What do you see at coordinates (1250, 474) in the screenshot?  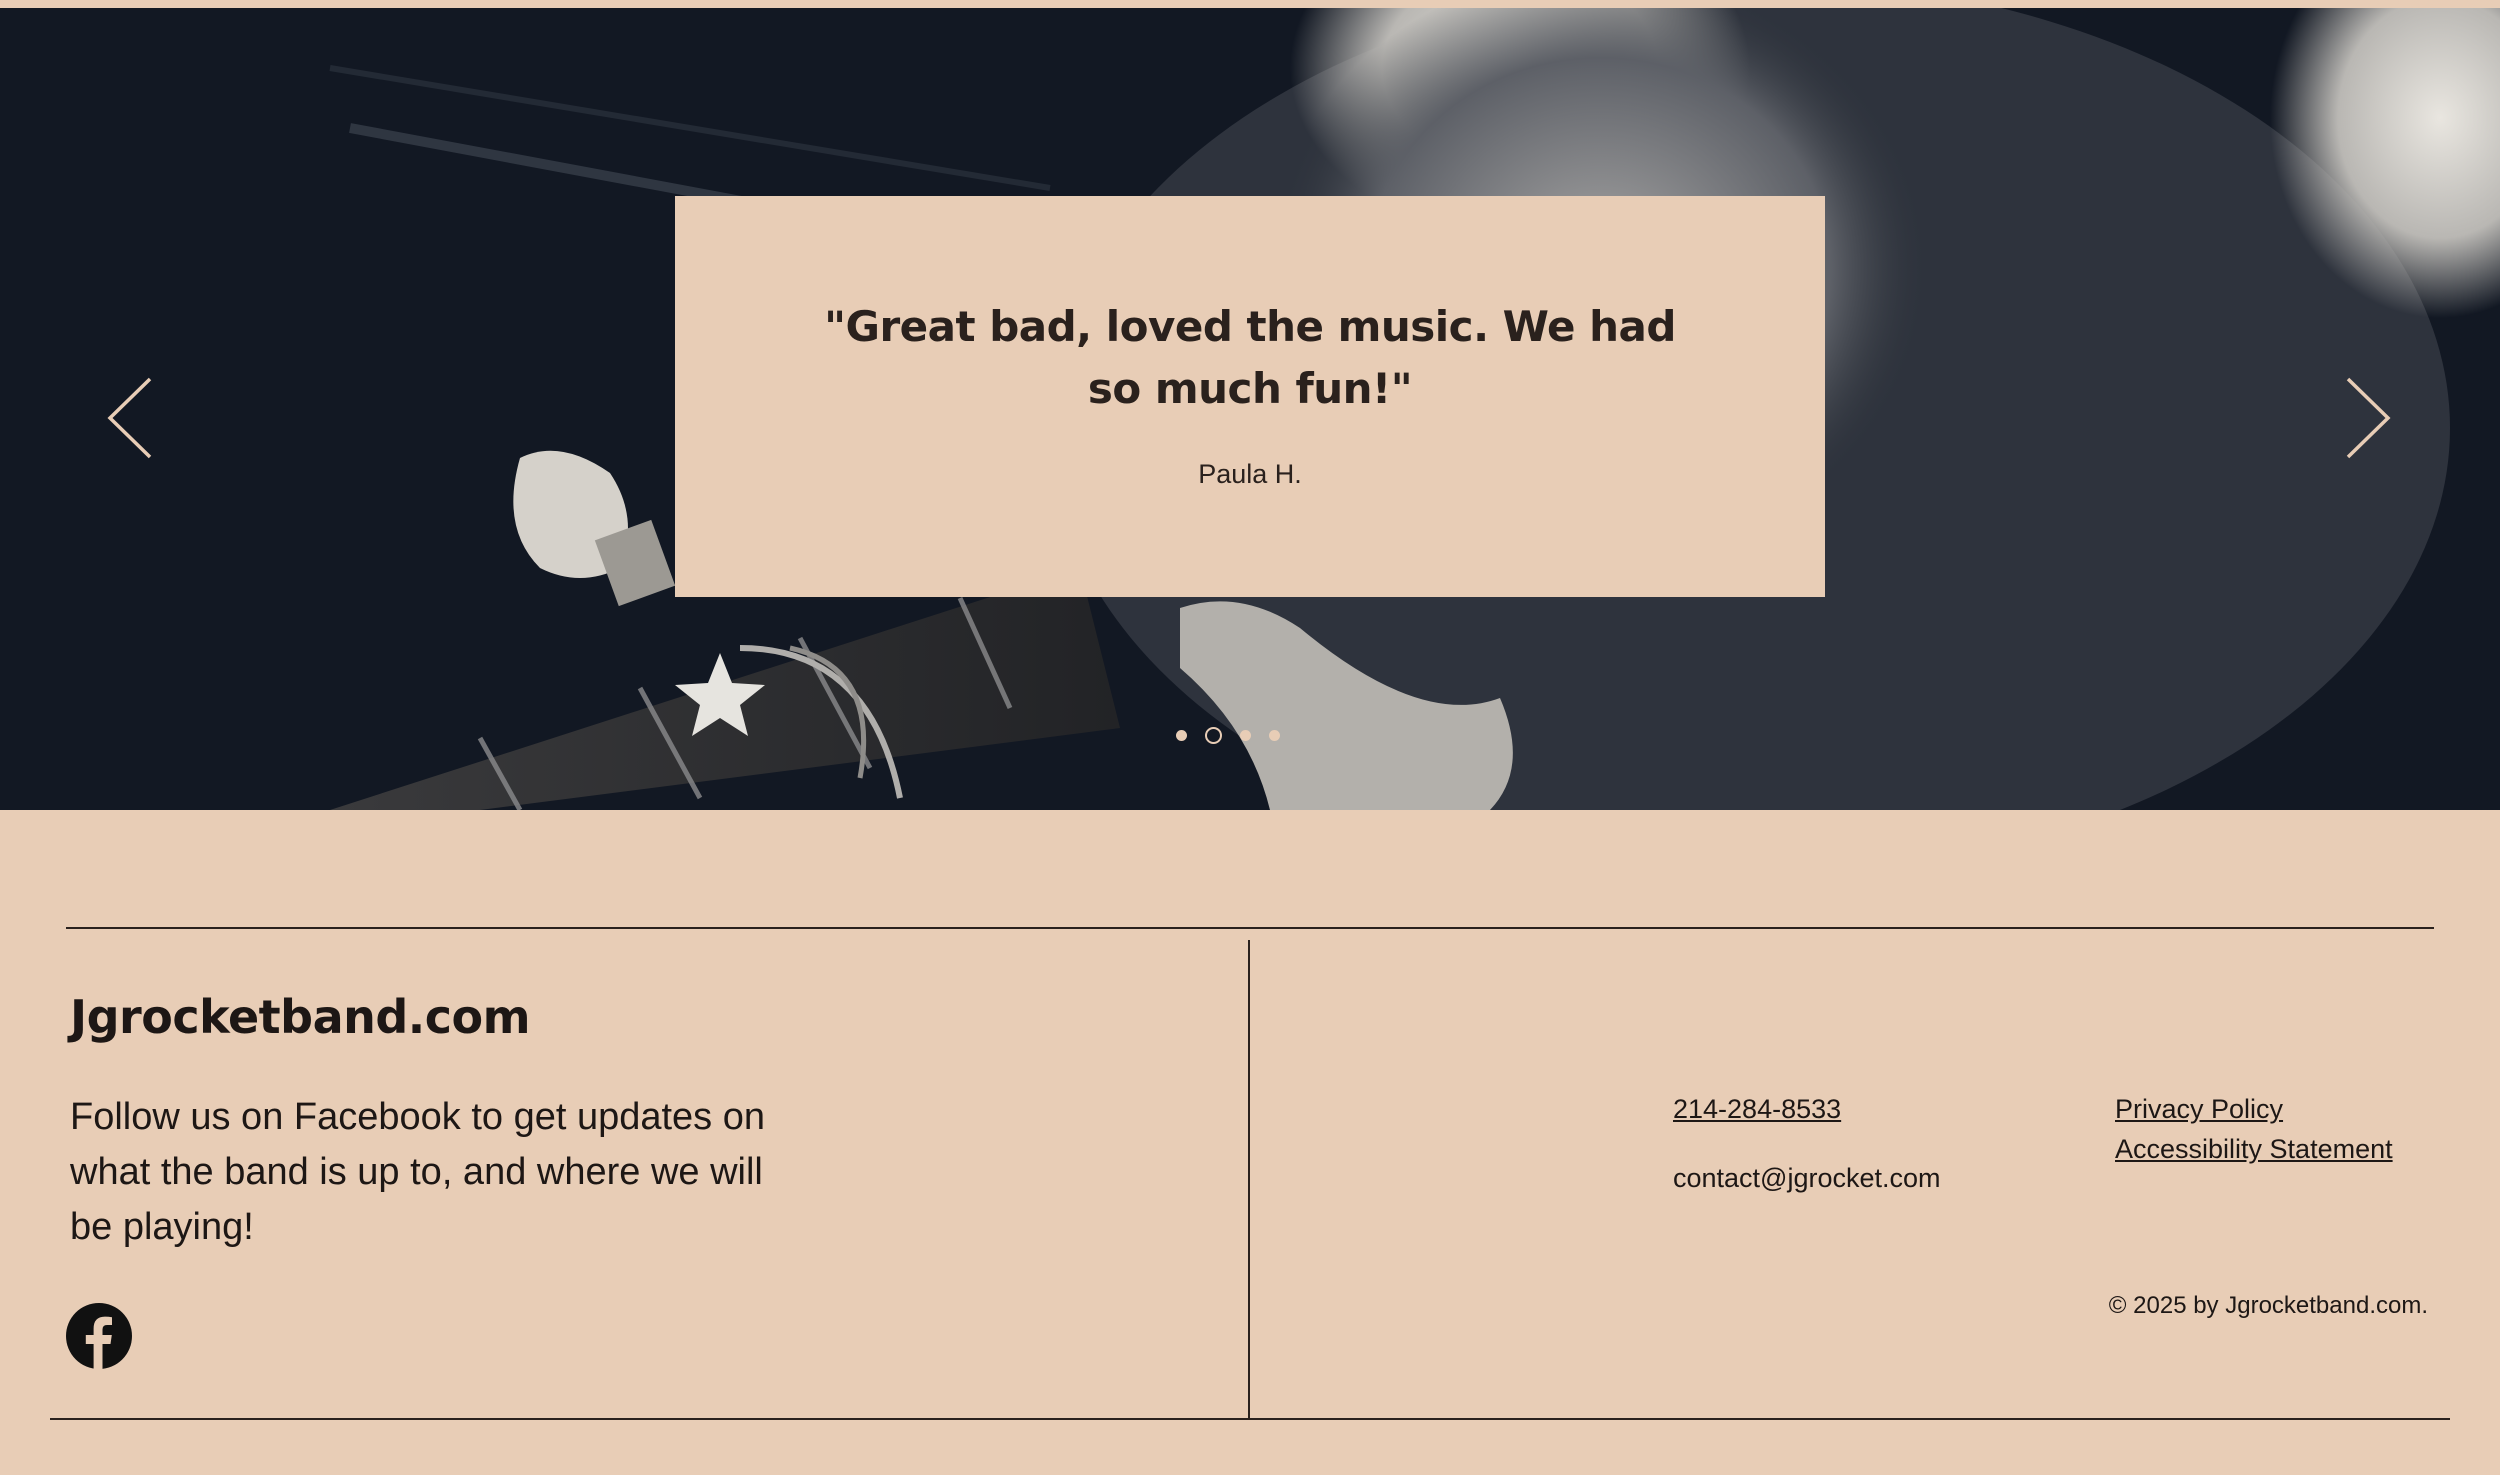 I see `testimonial-author: Paula H.` at bounding box center [1250, 474].